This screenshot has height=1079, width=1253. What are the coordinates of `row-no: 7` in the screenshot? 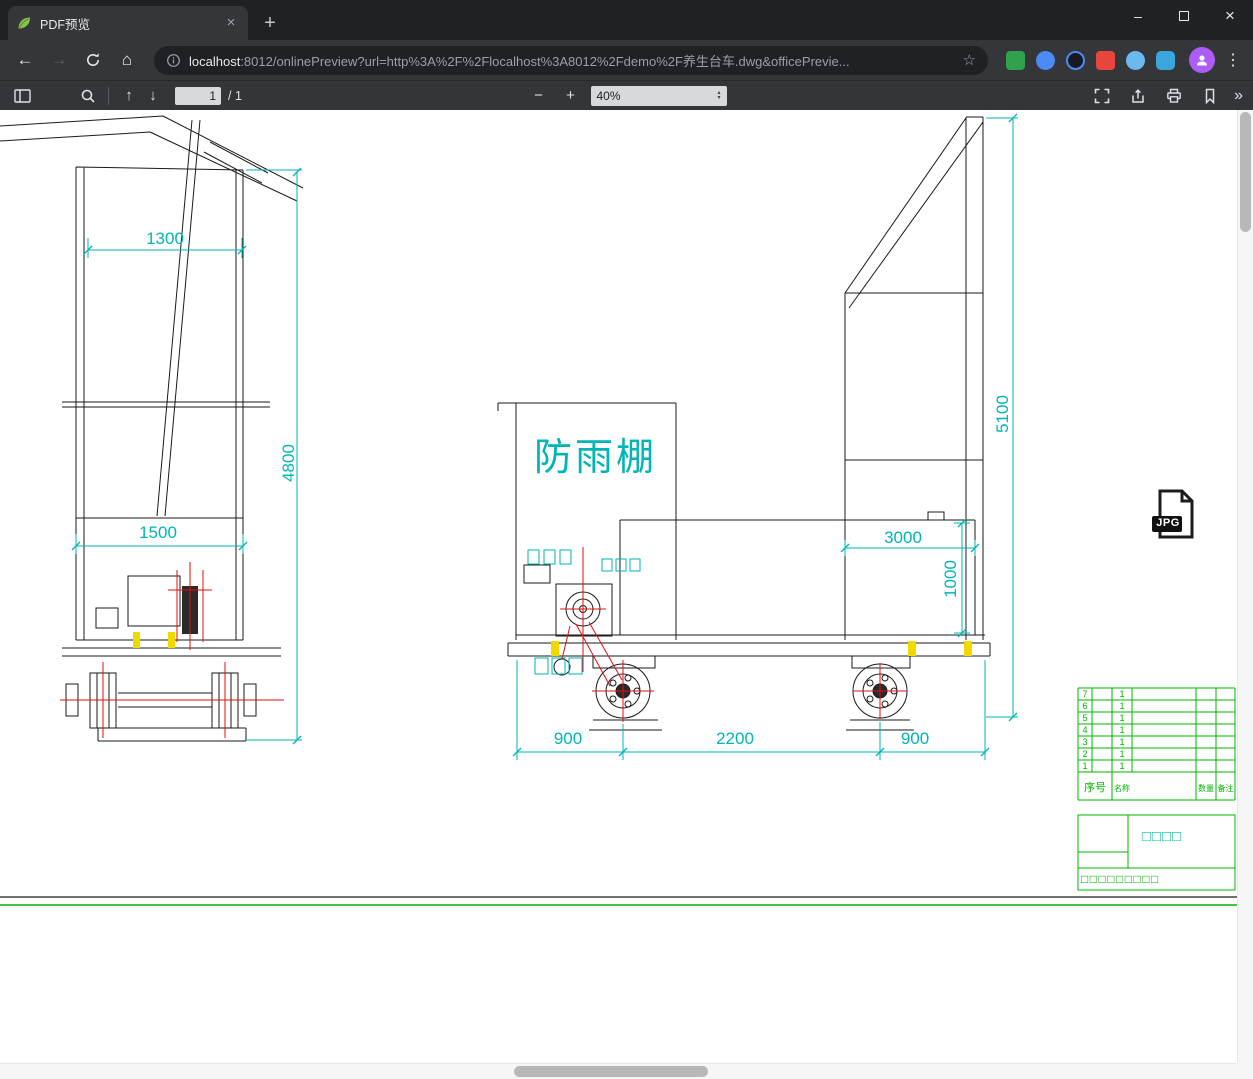 It's located at (1085, 694).